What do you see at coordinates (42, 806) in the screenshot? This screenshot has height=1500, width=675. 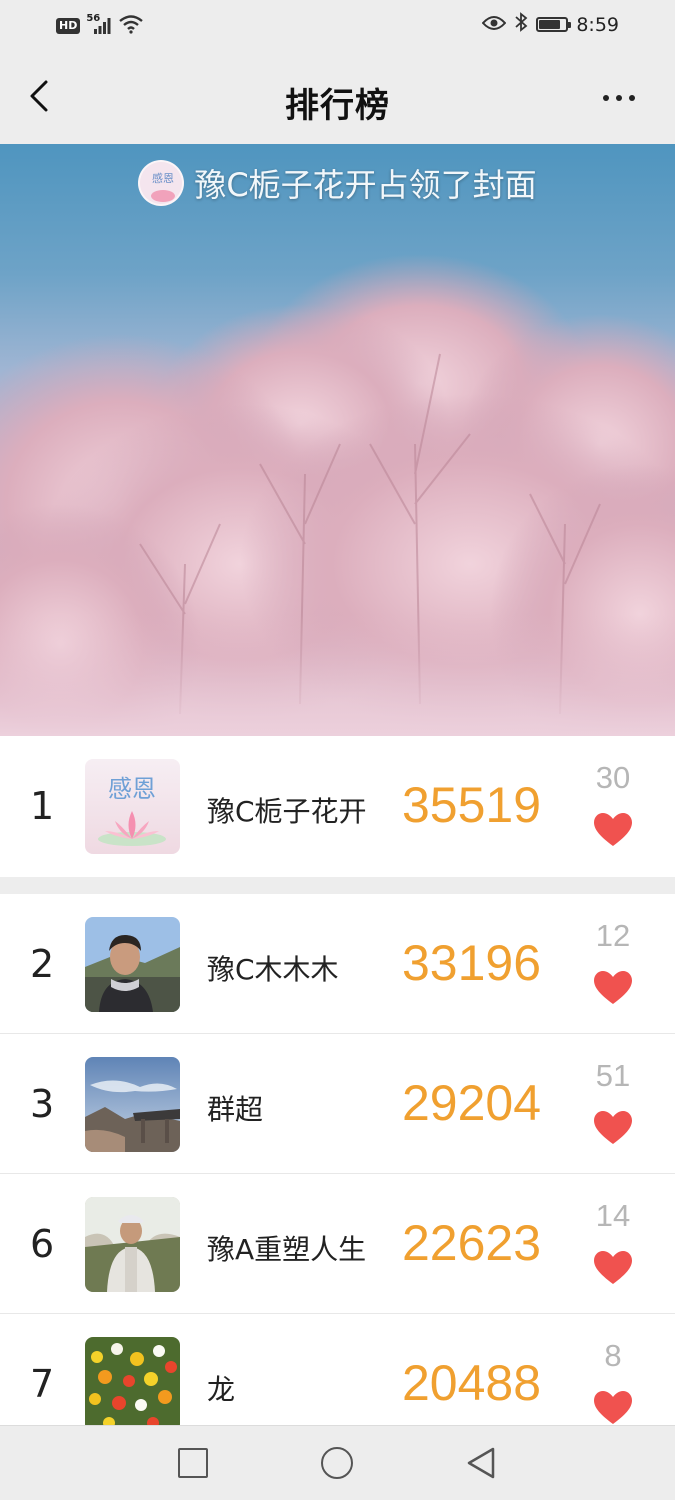 I see `rank-number: 1` at bounding box center [42, 806].